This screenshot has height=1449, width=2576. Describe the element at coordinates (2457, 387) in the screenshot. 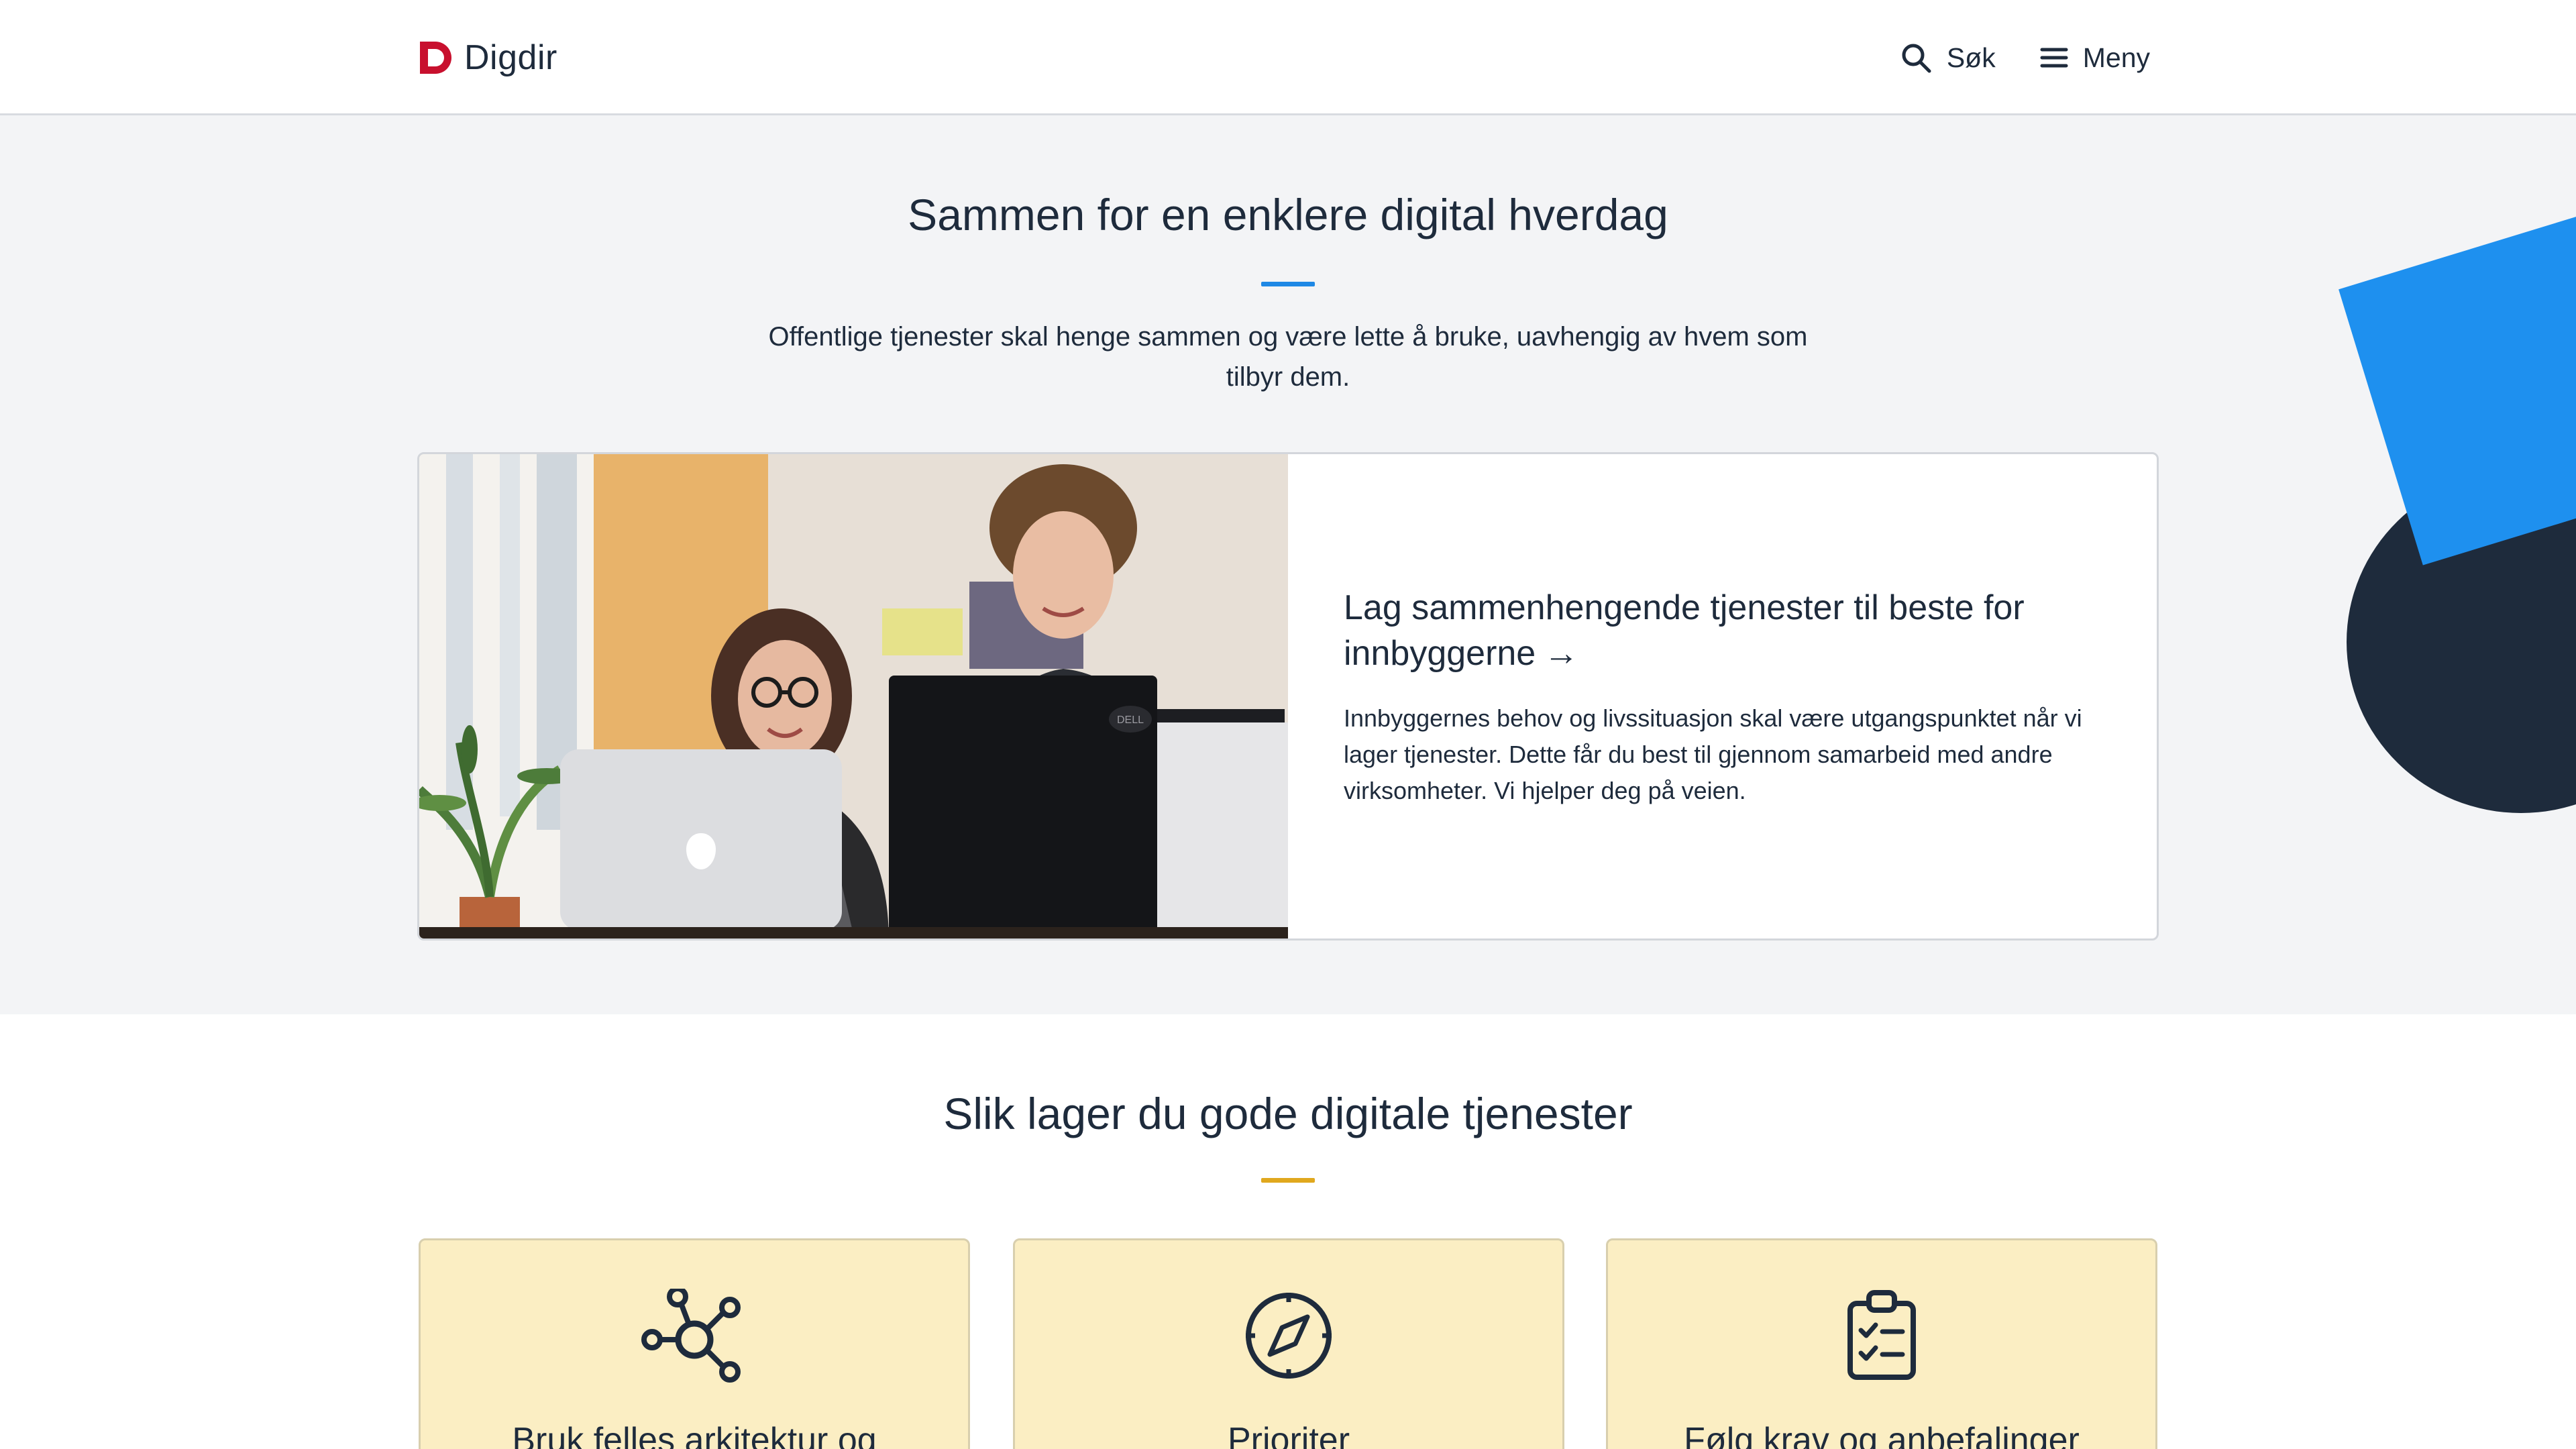

I see `decorative-blue-square` at that location.